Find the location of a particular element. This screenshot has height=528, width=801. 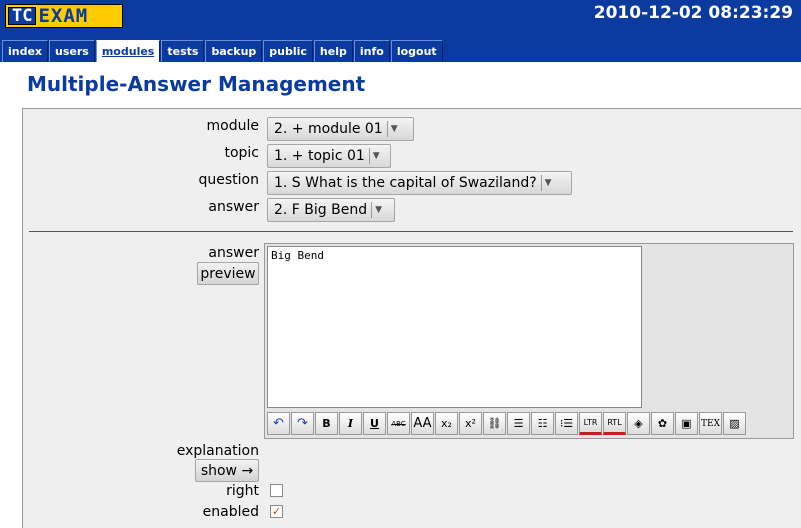

answer-select: 2. F Big Bend ▼ is located at coordinates (331, 210).